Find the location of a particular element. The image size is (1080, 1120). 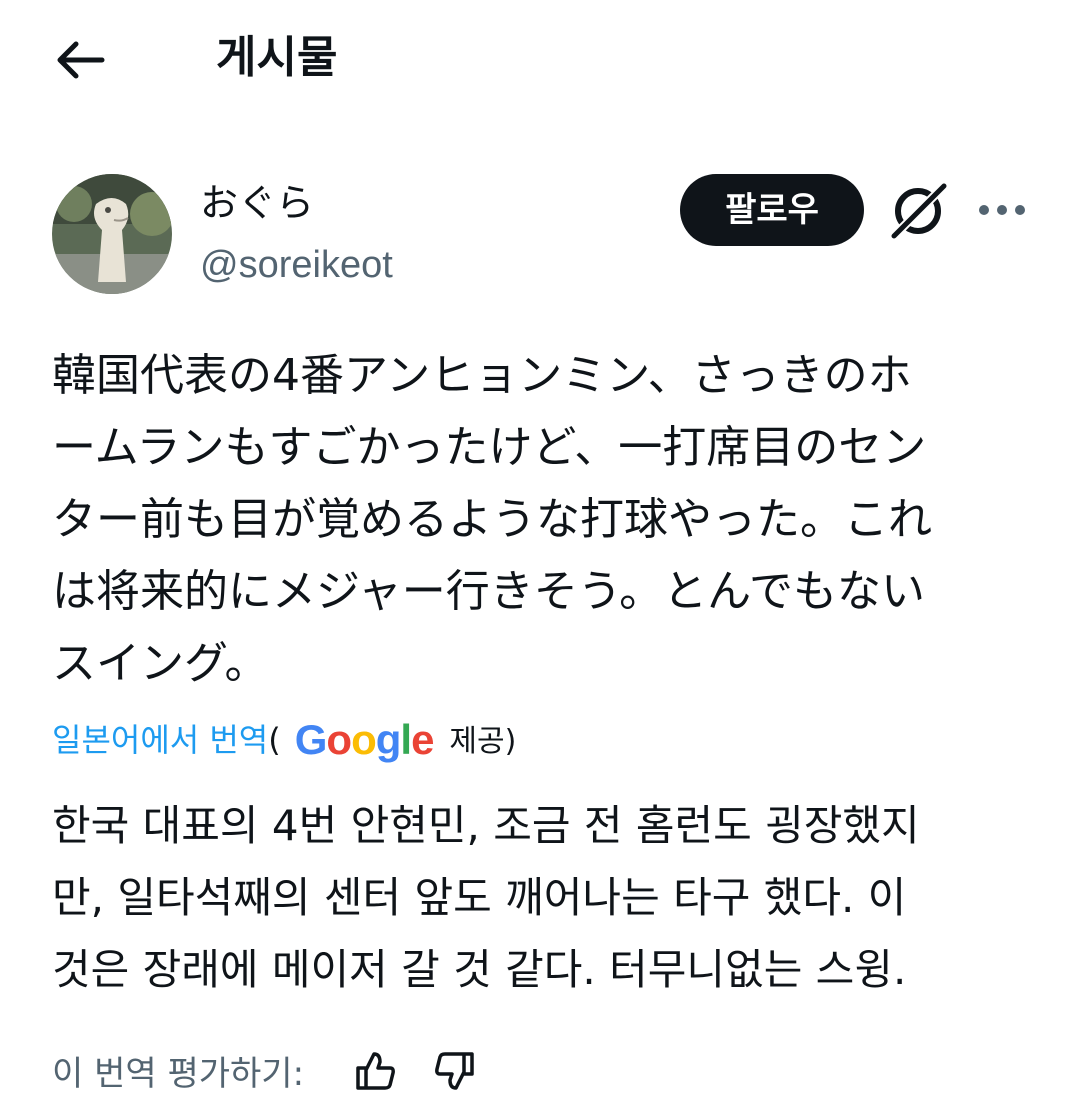

translated-from-link: 일본어에서 번역 is located at coordinates (160, 740).